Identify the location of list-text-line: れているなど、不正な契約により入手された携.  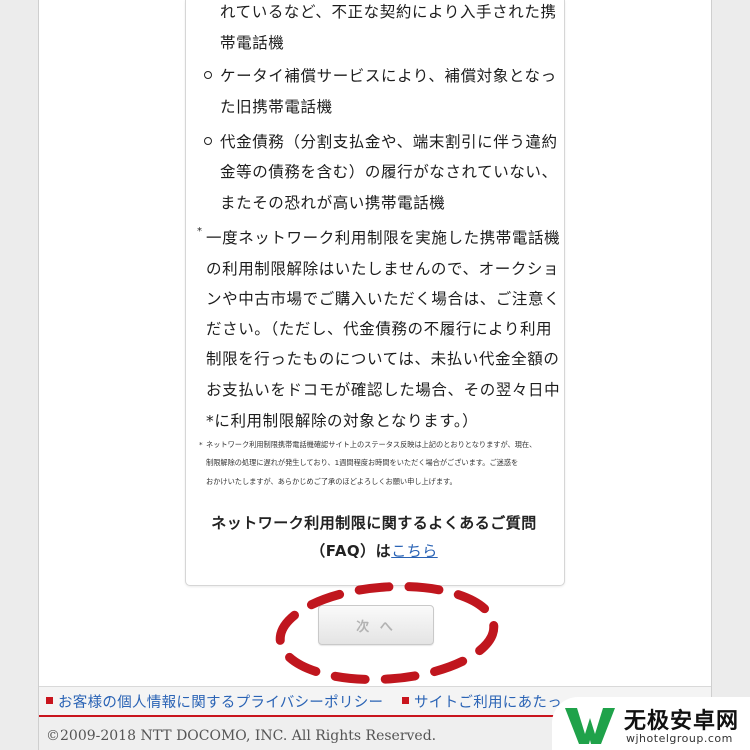
(388, 12).